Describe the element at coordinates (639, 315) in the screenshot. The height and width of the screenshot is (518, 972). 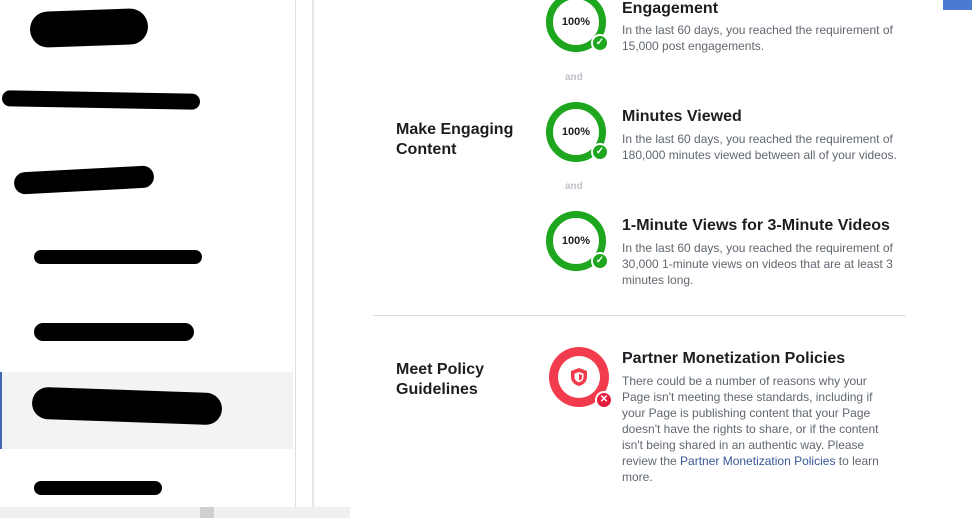
I see `section-divider` at that location.